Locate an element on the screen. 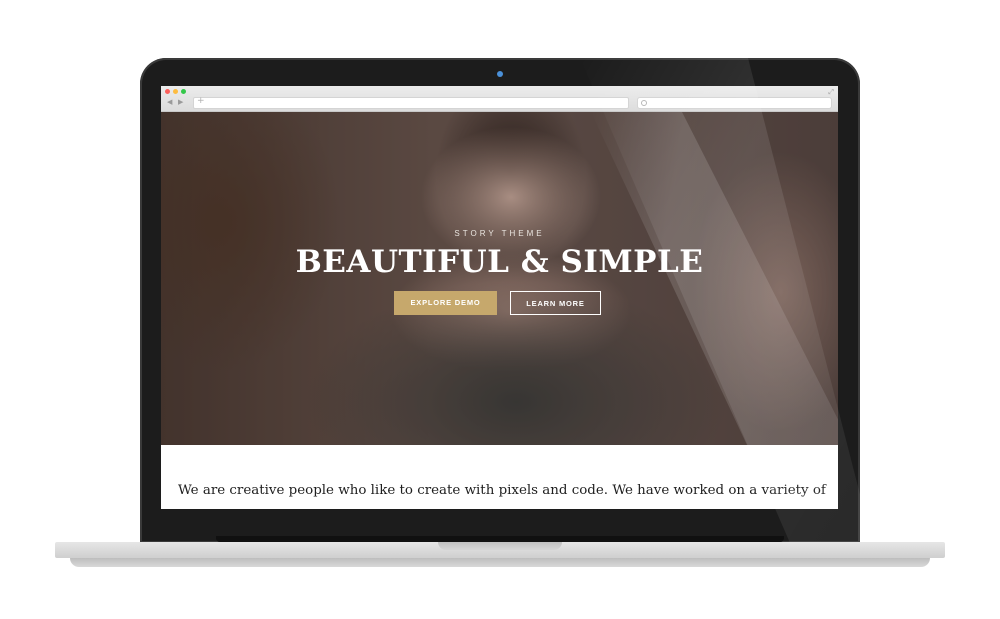 The image size is (1000, 619). forward-arrow-icon: ▶ is located at coordinates (180, 102).